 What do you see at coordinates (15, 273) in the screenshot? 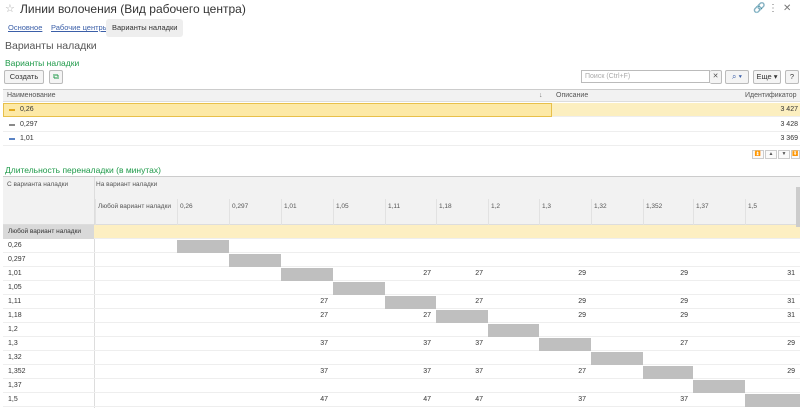
I see `matrix-row-label: 1,01` at bounding box center [15, 273].